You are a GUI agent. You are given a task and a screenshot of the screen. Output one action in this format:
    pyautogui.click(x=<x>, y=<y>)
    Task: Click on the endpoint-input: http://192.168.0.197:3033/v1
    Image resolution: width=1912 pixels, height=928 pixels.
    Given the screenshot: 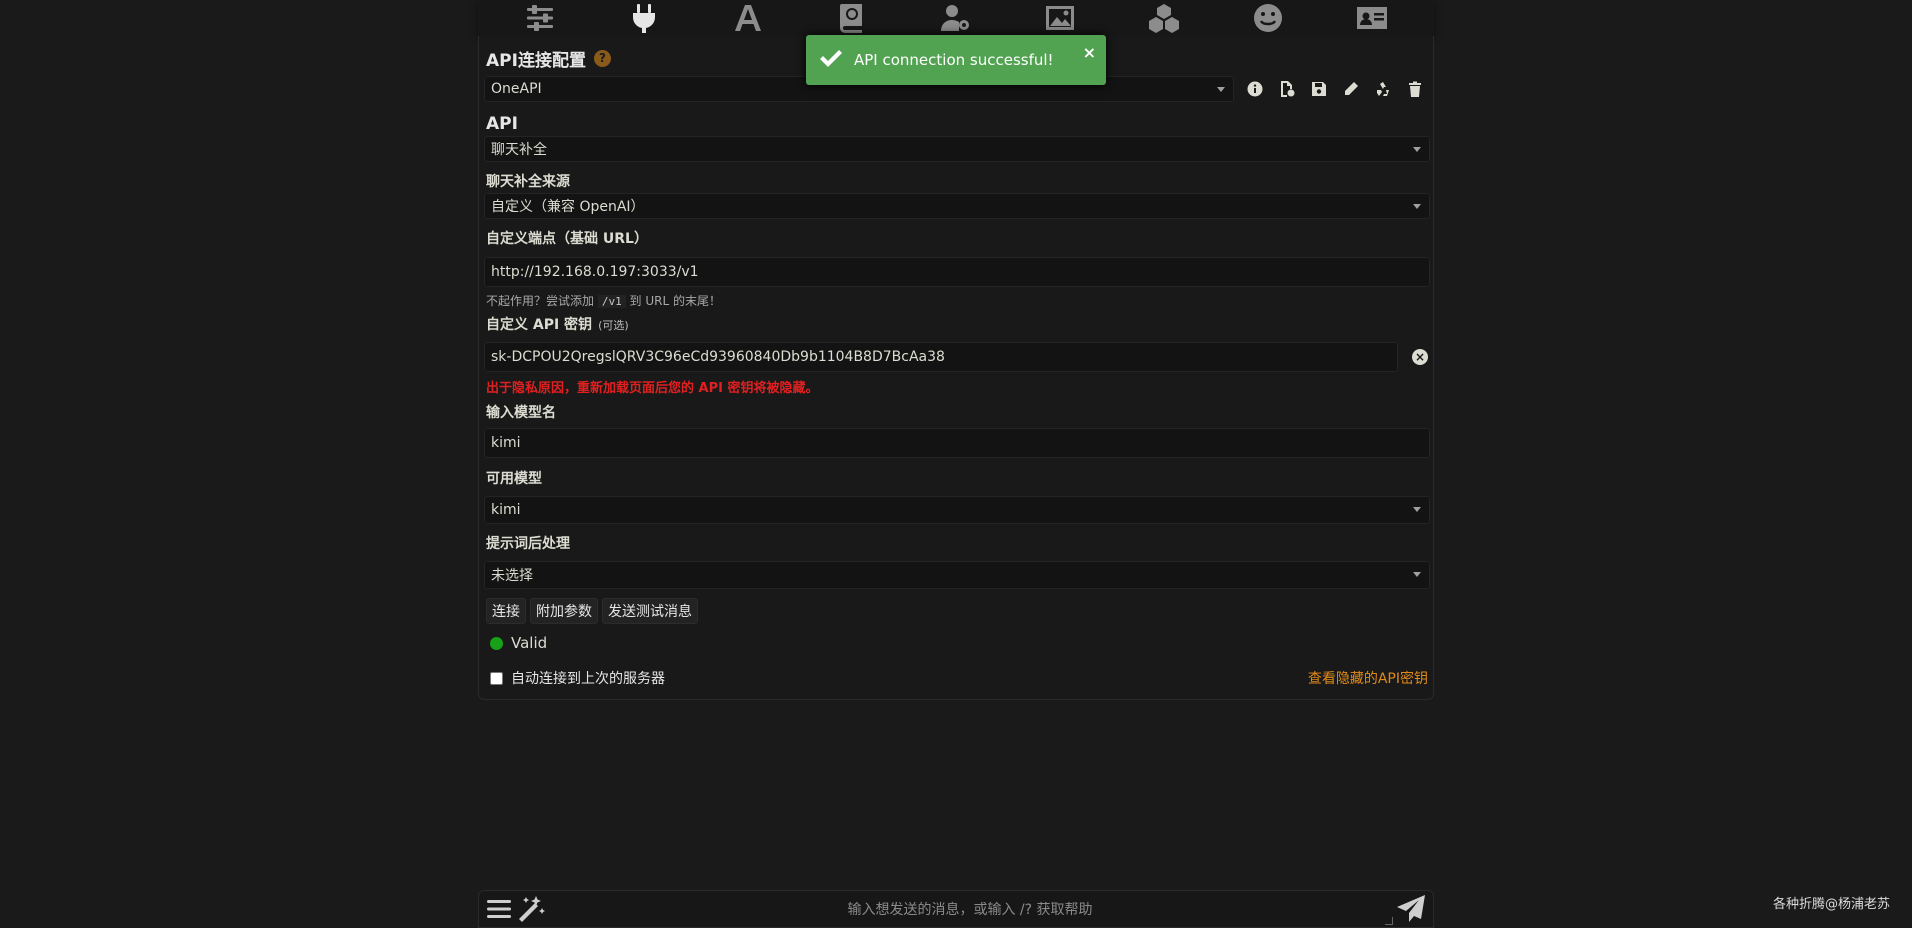 What is the action you would take?
    pyautogui.click(x=957, y=272)
    